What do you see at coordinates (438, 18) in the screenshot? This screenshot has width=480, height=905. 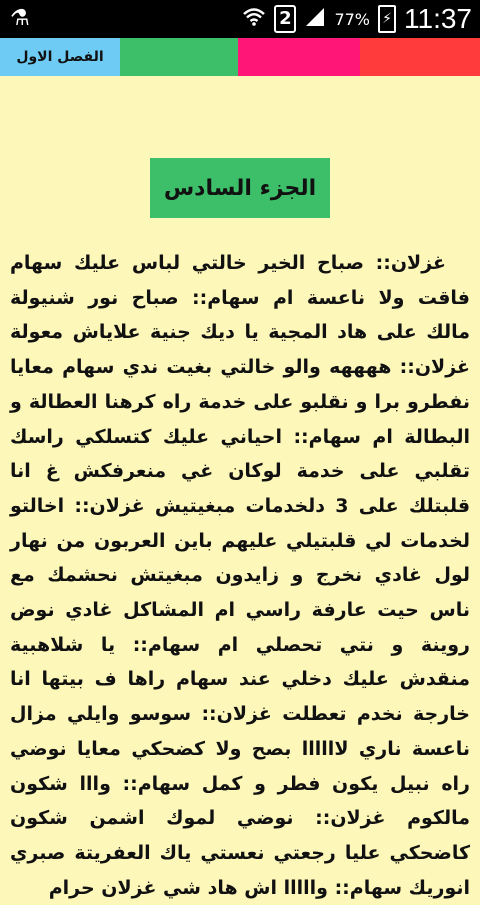 I see `clock: 11:37` at bounding box center [438, 18].